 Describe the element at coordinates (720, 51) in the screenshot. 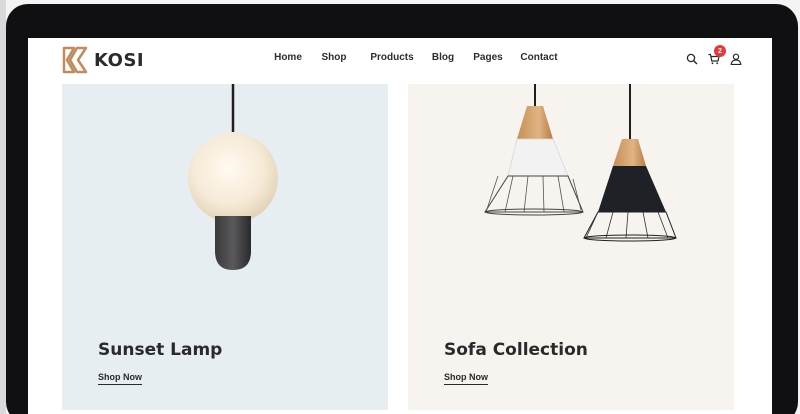

I see `cart-count-badge: 2` at that location.